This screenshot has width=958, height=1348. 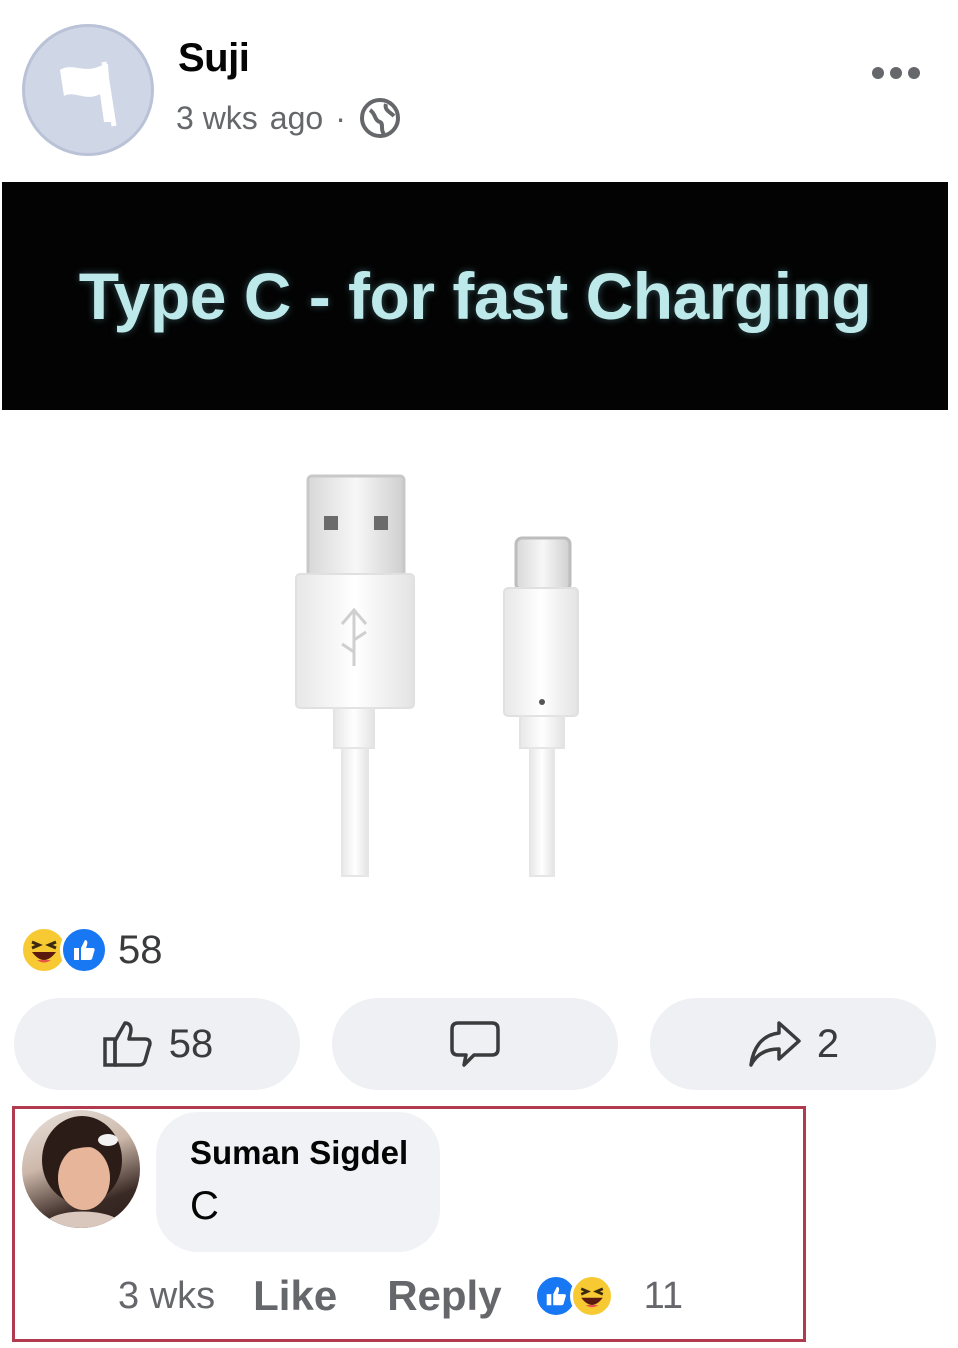 What do you see at coordinates (437, 675) in the screenshot?
I see `usb-cable-image` at bounding box center [437, 675].